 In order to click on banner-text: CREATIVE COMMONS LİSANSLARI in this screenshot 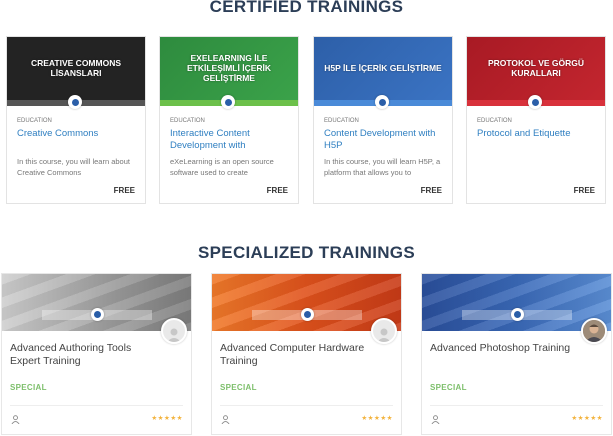, I will do `click(76, 67)`.